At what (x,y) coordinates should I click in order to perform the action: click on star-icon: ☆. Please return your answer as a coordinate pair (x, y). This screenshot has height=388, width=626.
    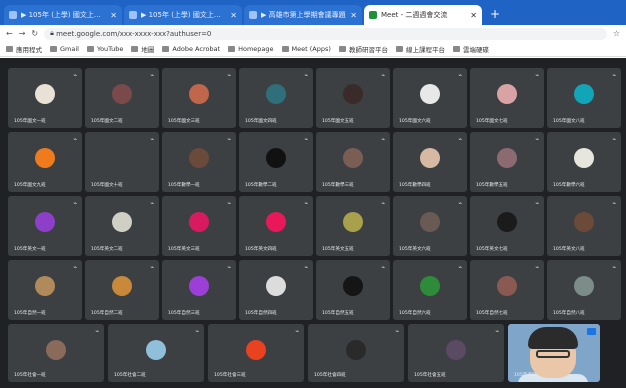
    Looking at the image, I should click on (616, 33).